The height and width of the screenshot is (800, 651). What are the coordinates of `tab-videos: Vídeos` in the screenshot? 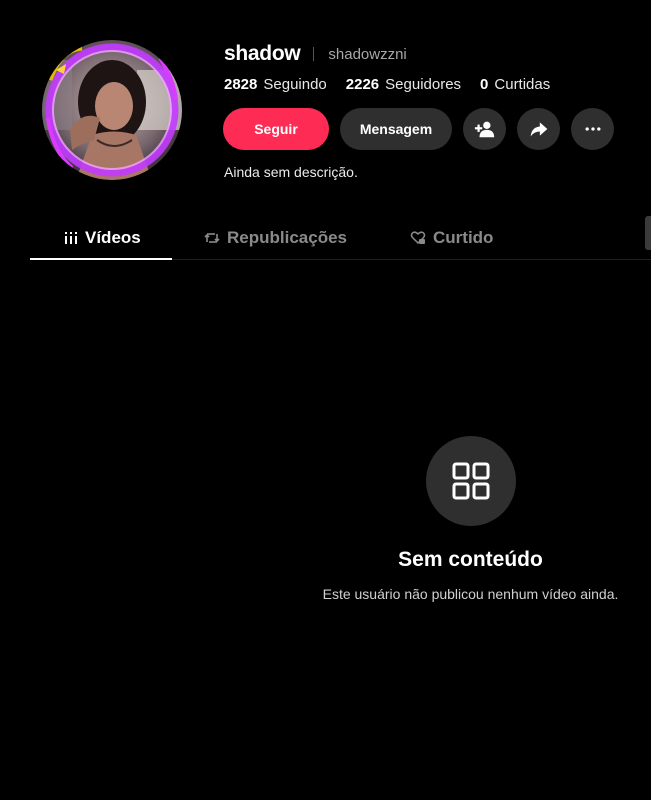 It's located at (102, 238).